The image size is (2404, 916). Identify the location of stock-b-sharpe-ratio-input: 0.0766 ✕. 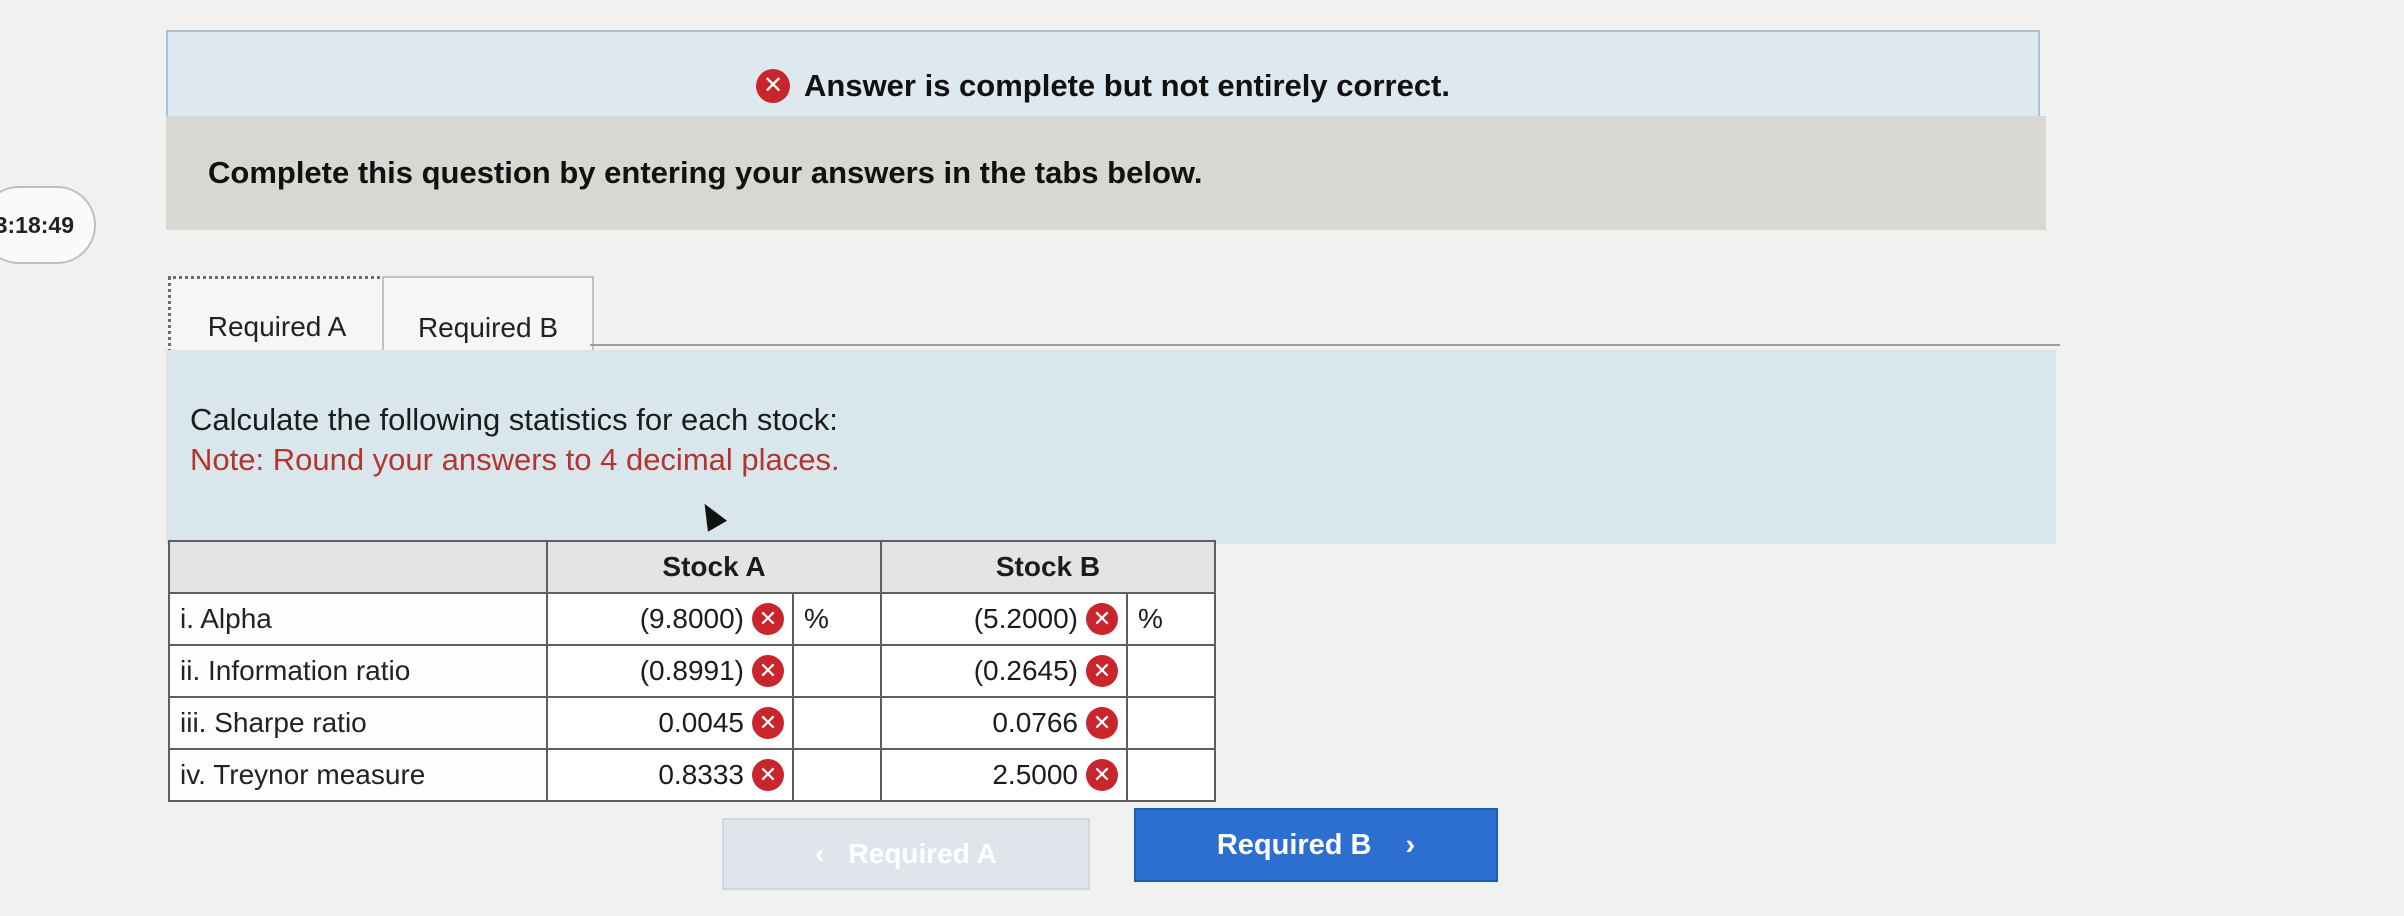
(1004, 723).